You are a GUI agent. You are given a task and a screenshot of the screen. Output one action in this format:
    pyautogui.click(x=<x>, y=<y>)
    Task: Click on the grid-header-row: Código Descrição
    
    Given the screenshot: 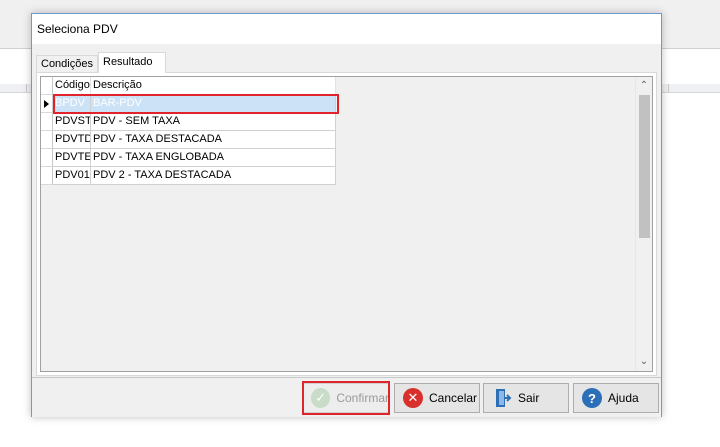 What is the action you would take?
    pyautogui.click(x=188, y=86)
    